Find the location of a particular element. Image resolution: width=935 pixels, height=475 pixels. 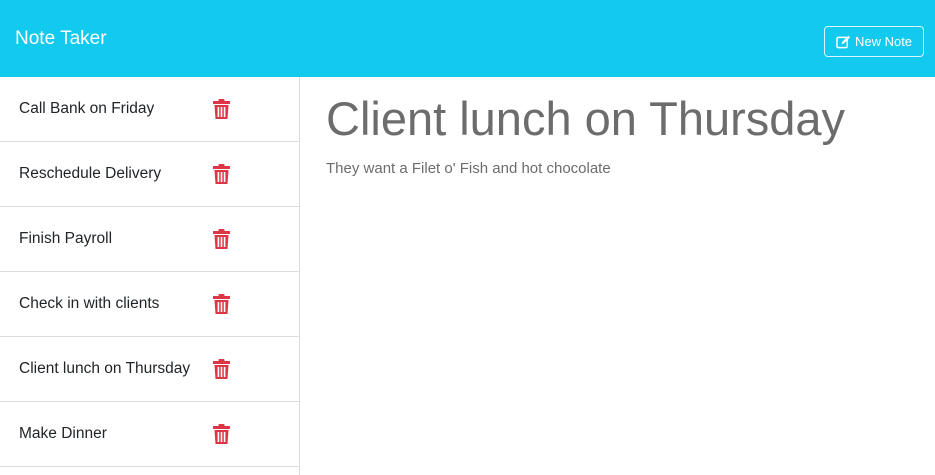

new-note-label: New Note is located at coordinates (883, 41).